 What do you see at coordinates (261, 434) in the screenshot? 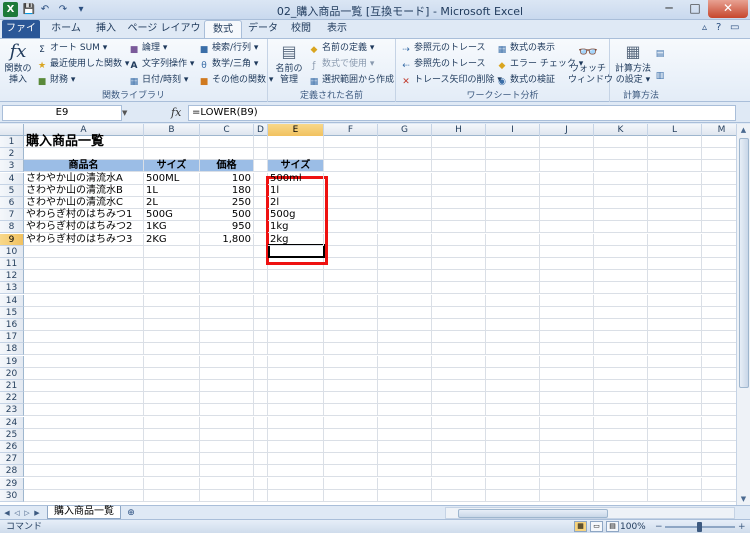
I see `cell-d25` at bounding box center [261, 434].